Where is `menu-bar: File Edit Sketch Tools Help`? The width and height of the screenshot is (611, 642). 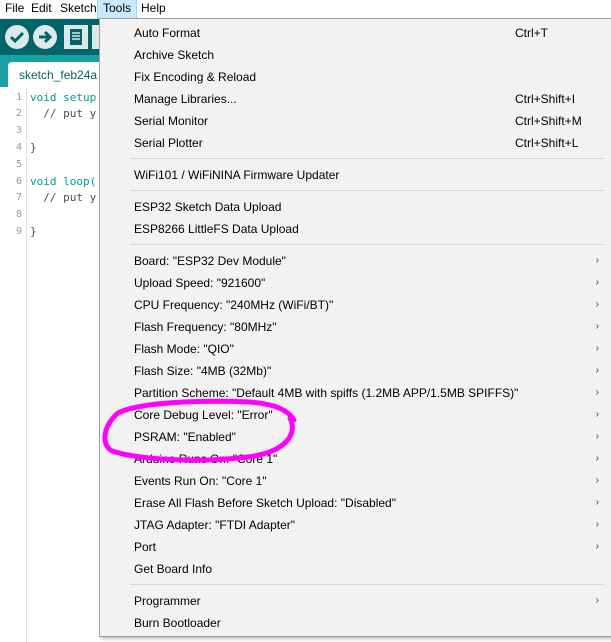 menu-bar: File Edit Sketch Tools Help is located at coordinates (305, 9).